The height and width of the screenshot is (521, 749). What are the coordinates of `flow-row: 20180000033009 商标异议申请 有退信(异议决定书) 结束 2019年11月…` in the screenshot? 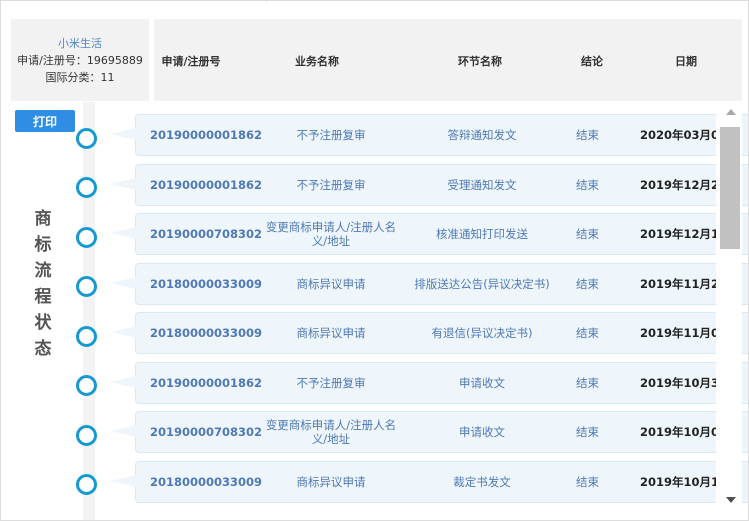 It's located at (429, 333).